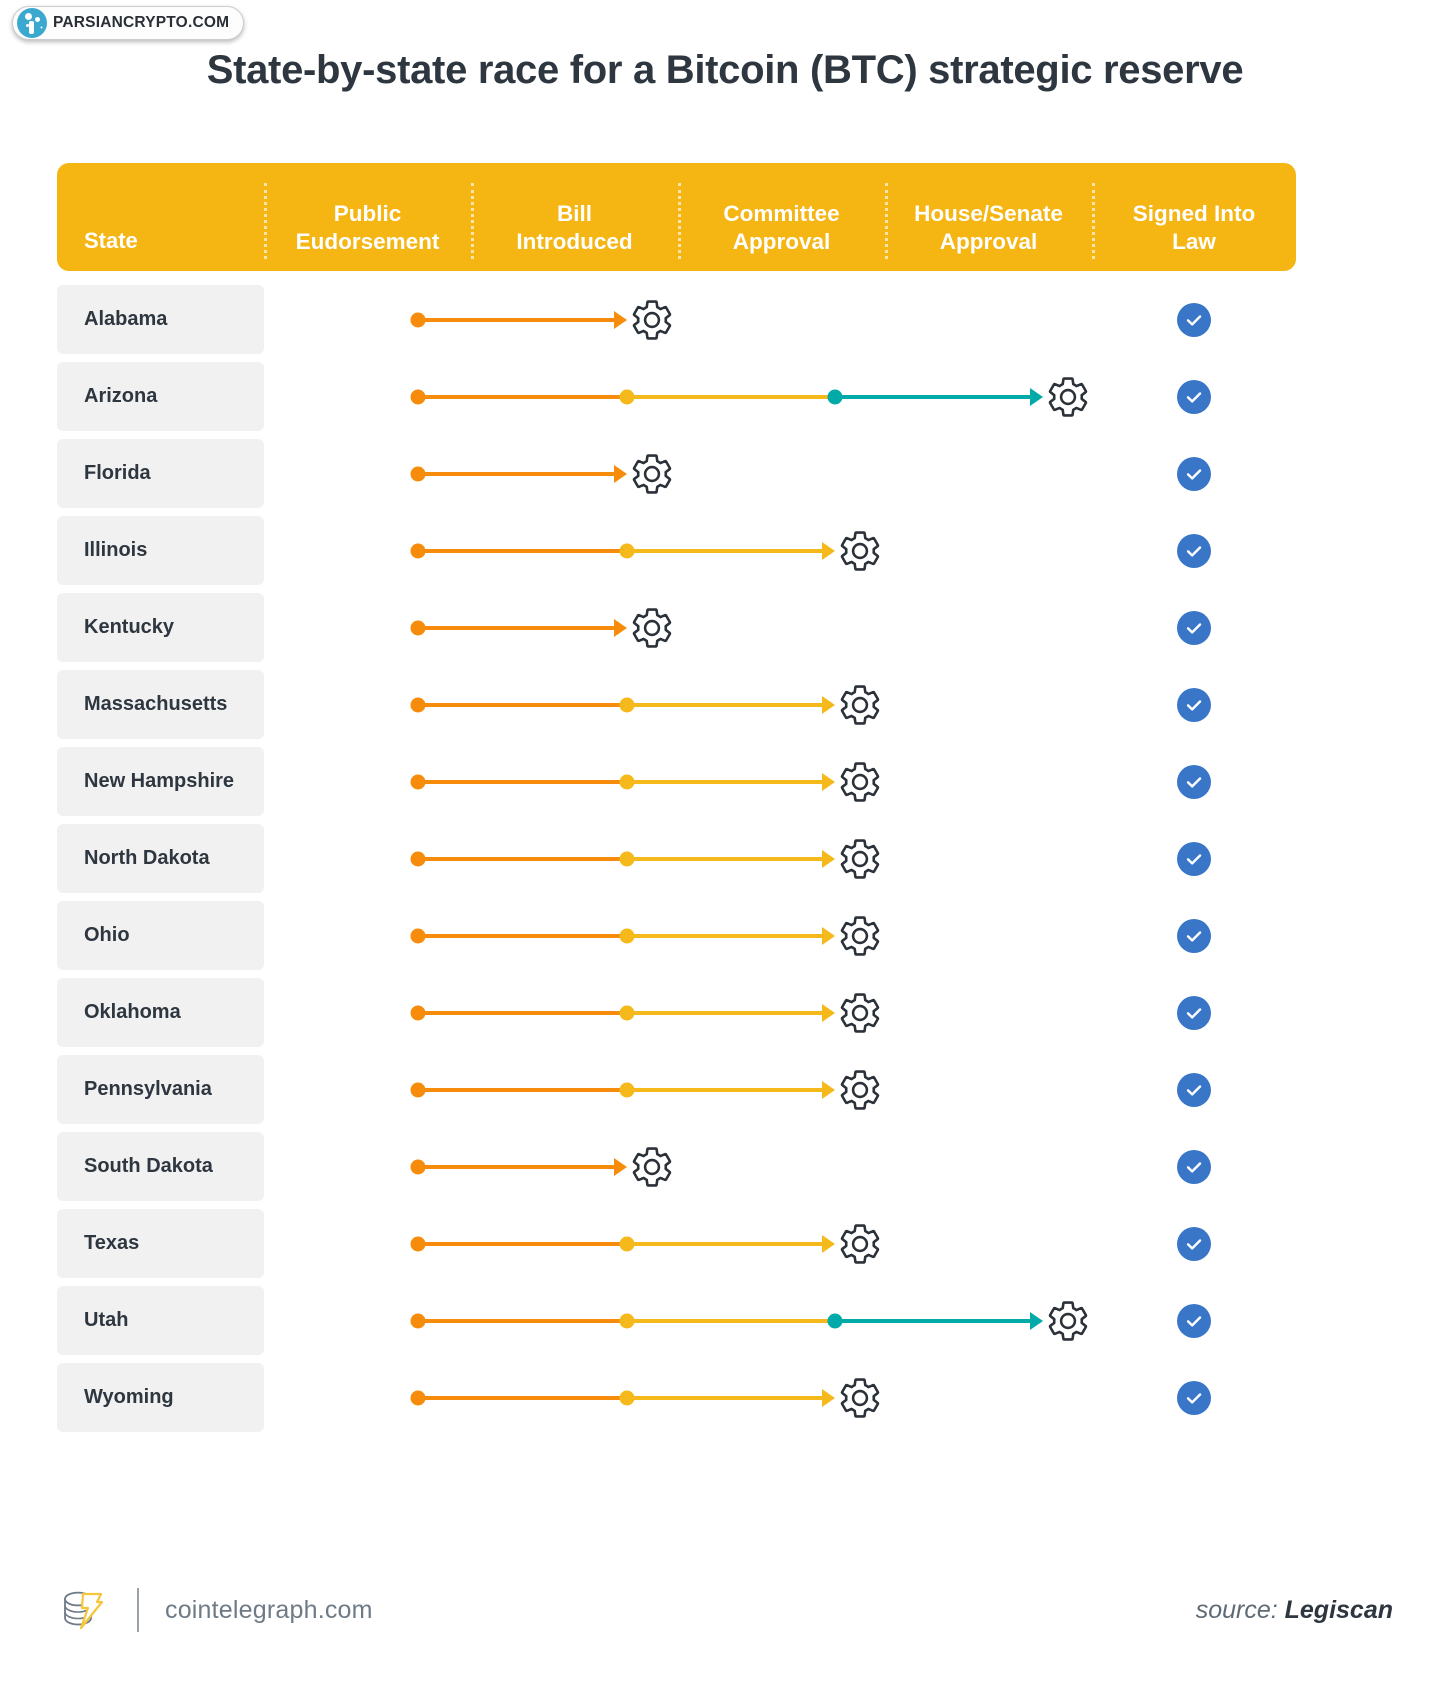 The image size is (1450, 1683). What do you see at coordinates (781, 241) in the screenshot?
I see `column-header-committee-approval-line2: Approval` at bounding box center [781, 241].